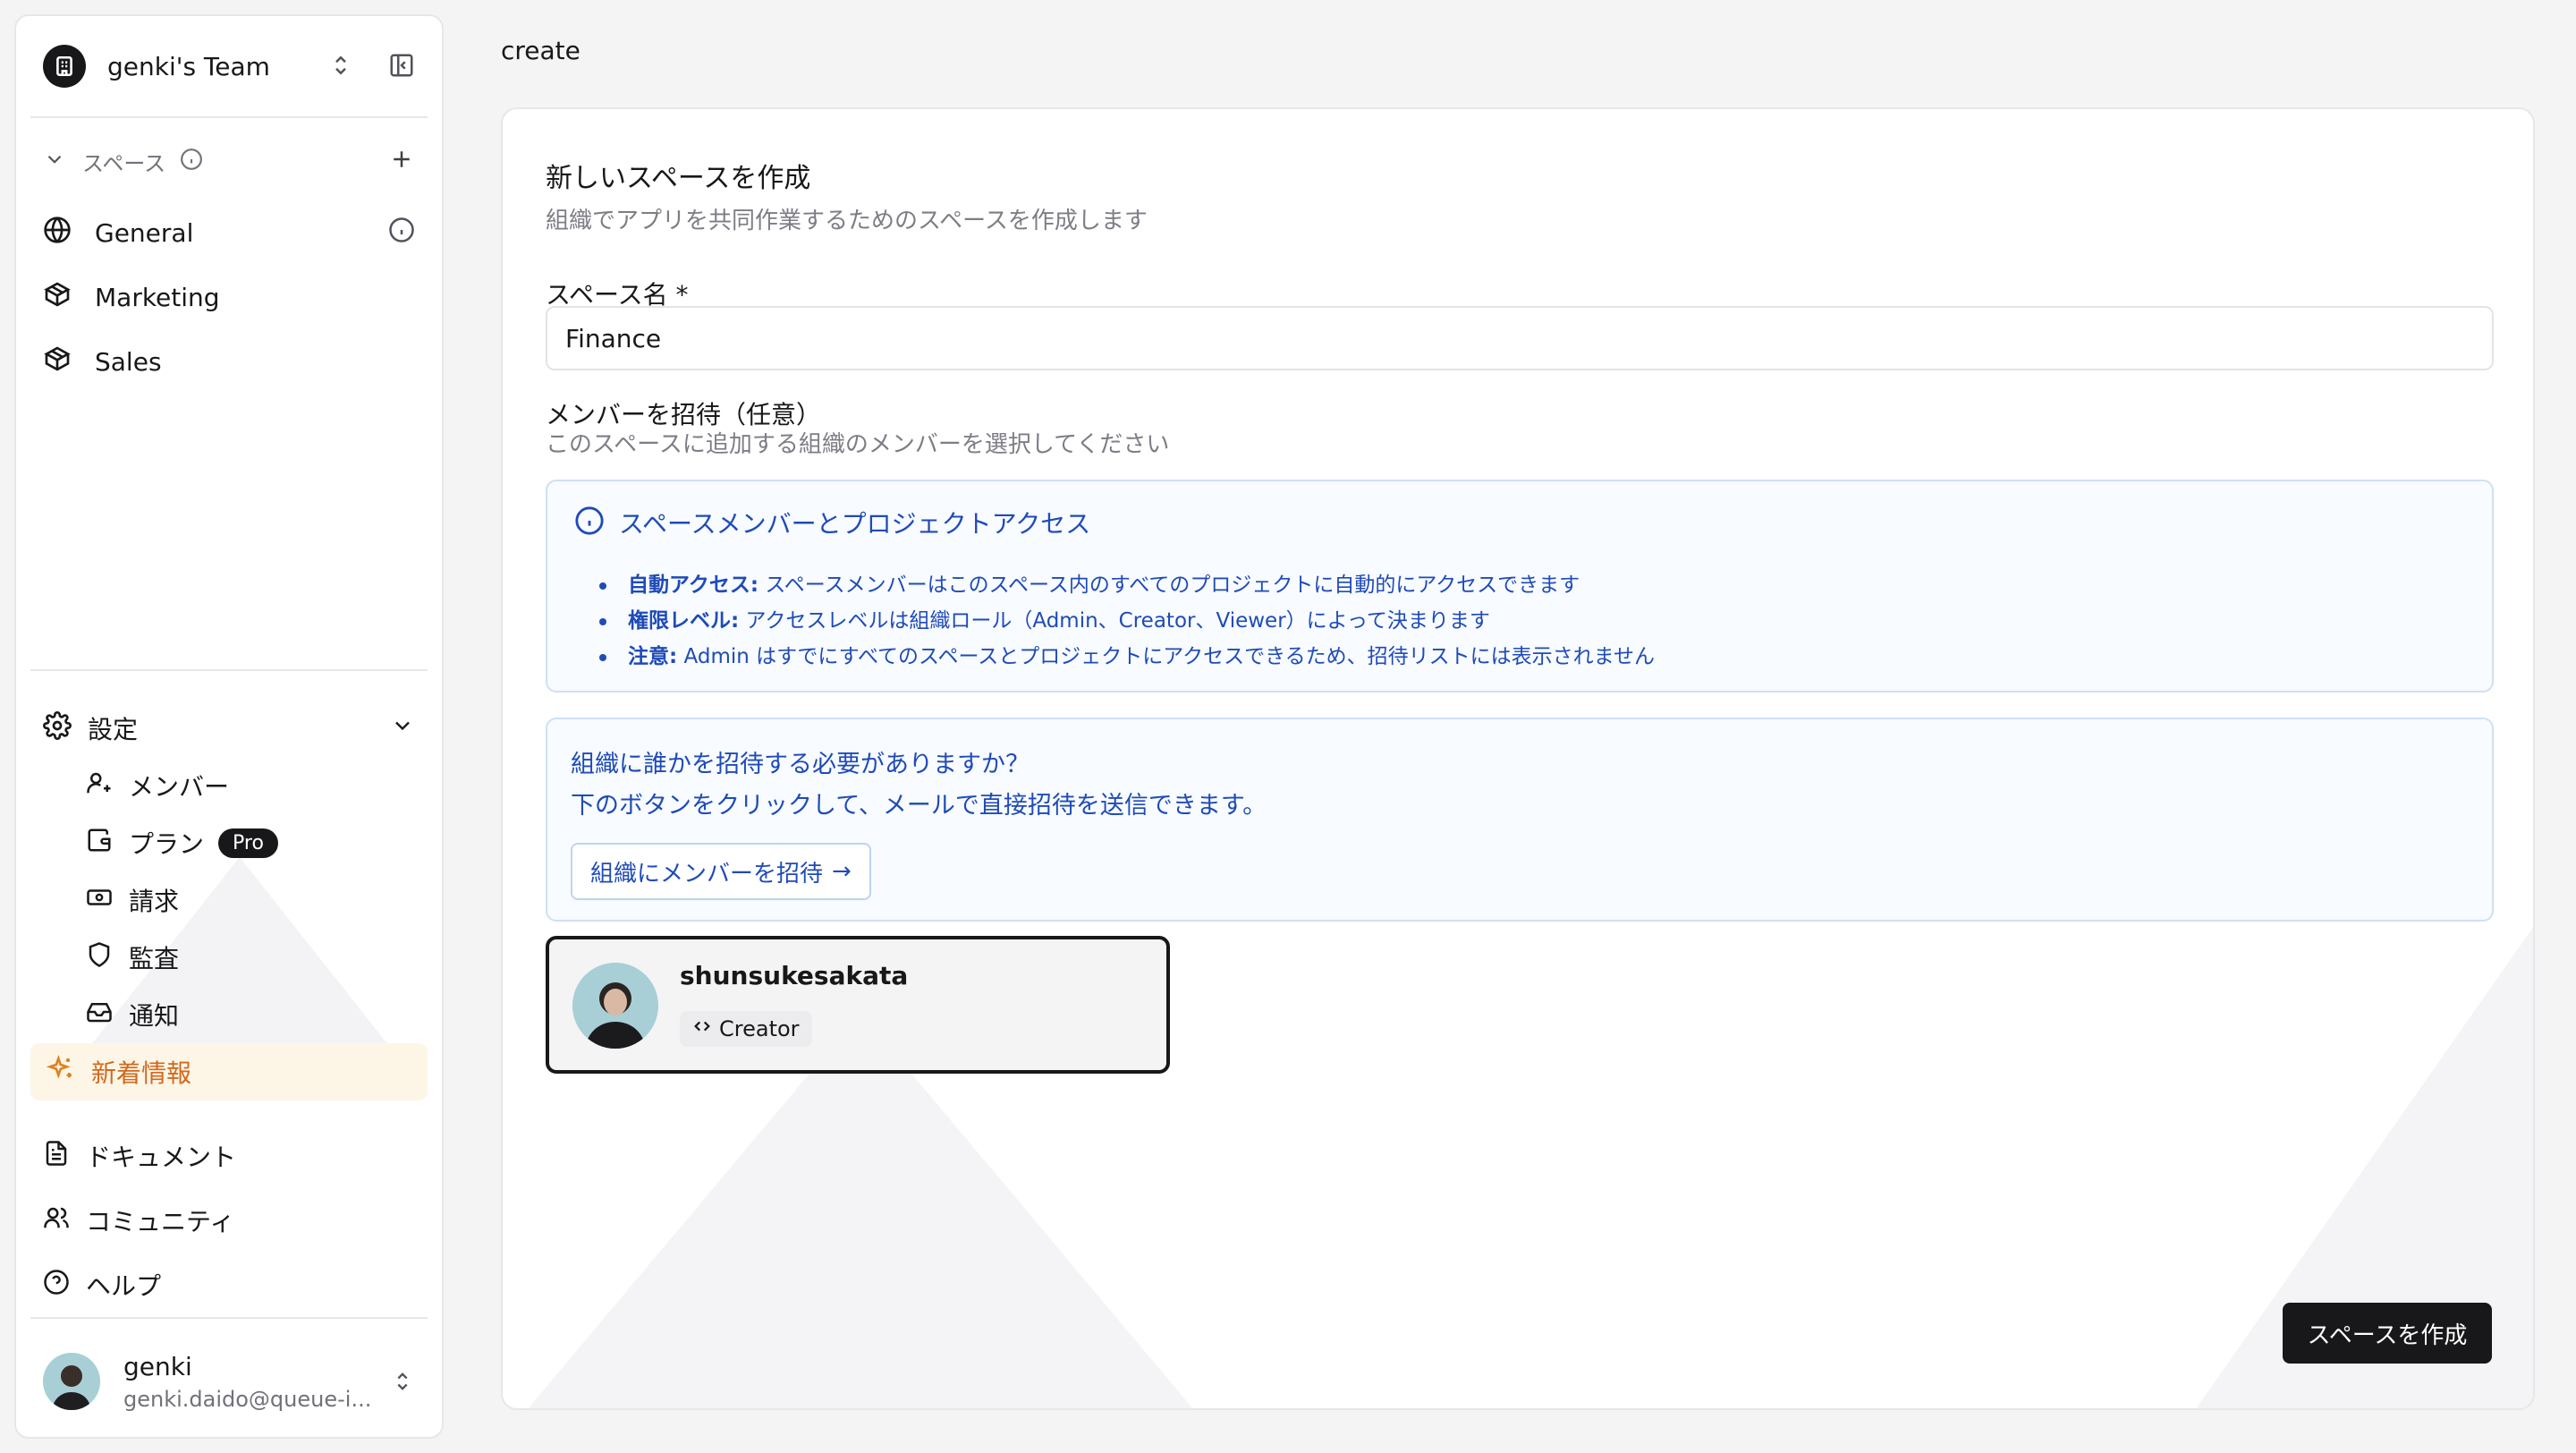  I want to click on sidebar-item-label: ドキュメント, so click(161, 1157).